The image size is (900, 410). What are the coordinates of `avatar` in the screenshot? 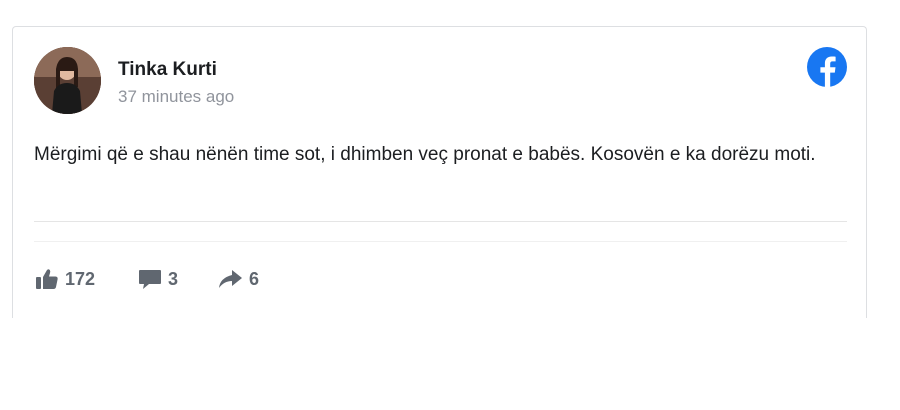 It's located at (67, 80).